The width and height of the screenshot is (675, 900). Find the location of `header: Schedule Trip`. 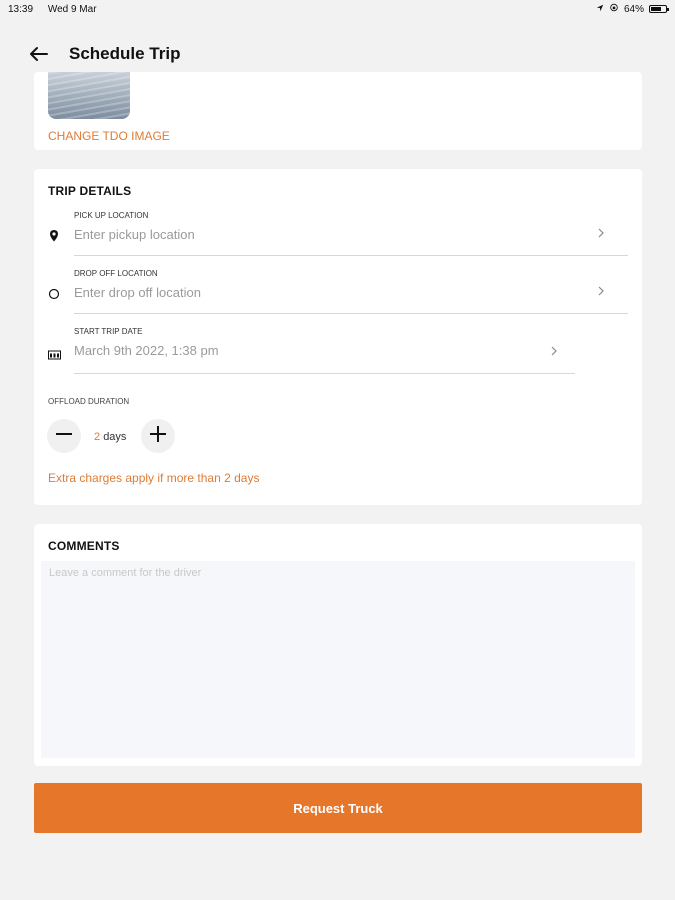

header: Schedule Trip is located at coordinates (337, 54).